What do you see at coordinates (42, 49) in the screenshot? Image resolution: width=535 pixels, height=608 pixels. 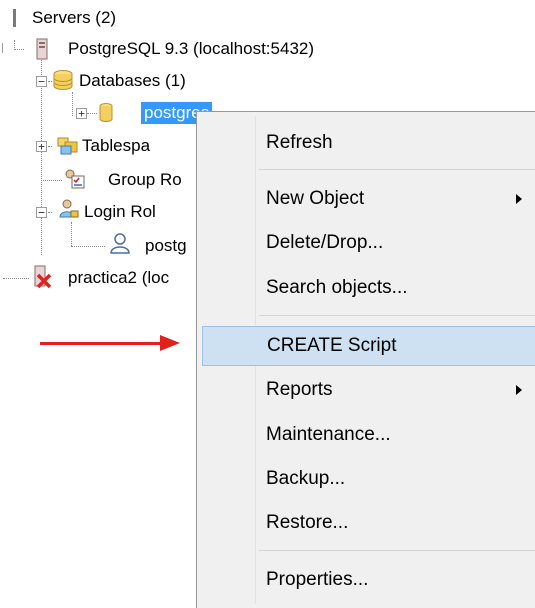 I see `server-connected-icon` at bounding box center [42, 49].